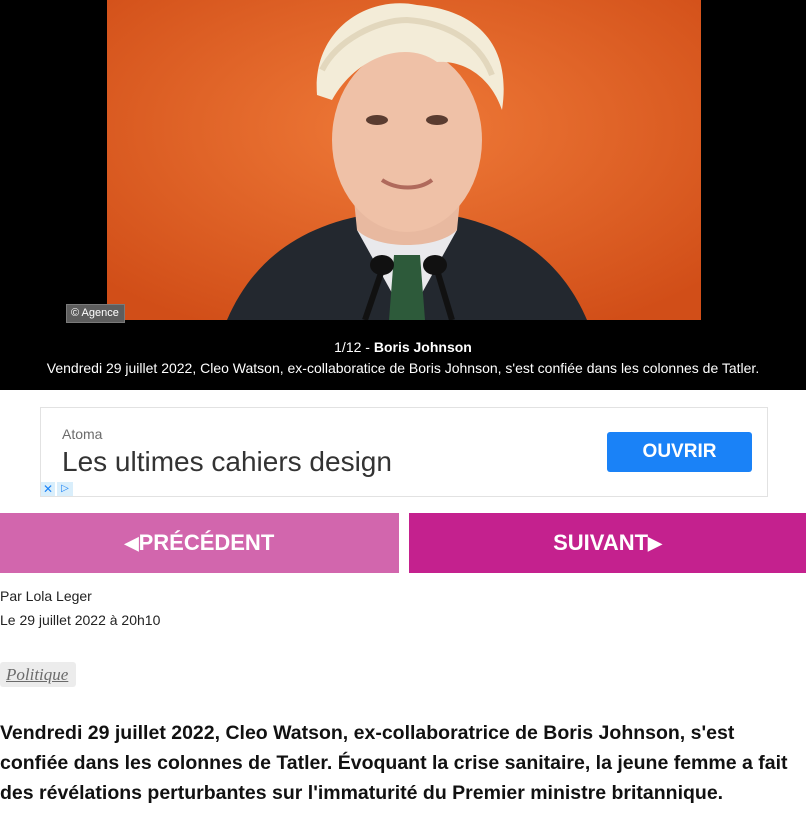 Image resolution: width=806 pixels, height=816 pixels. I want to click on gallery-counter: 1/12 -, so click(354, 347).